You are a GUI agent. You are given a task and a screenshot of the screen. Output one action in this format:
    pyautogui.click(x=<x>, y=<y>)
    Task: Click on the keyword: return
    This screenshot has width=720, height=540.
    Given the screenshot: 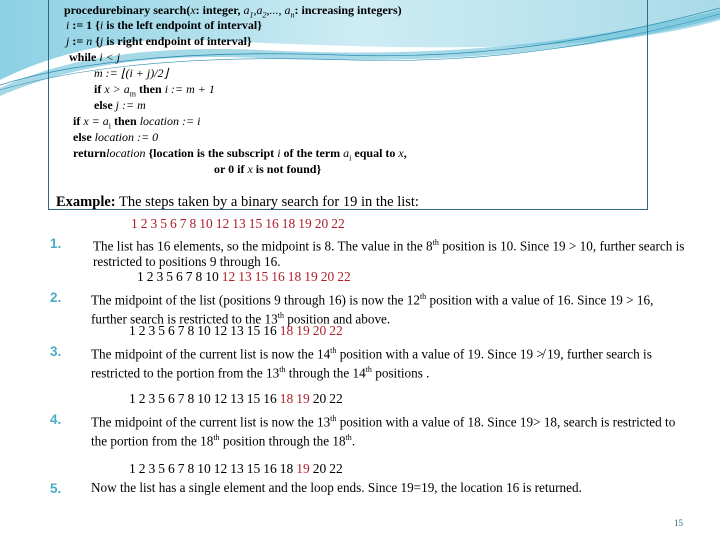 What is the action you would take?
    pyautogui.click(x=90, y=153)
    